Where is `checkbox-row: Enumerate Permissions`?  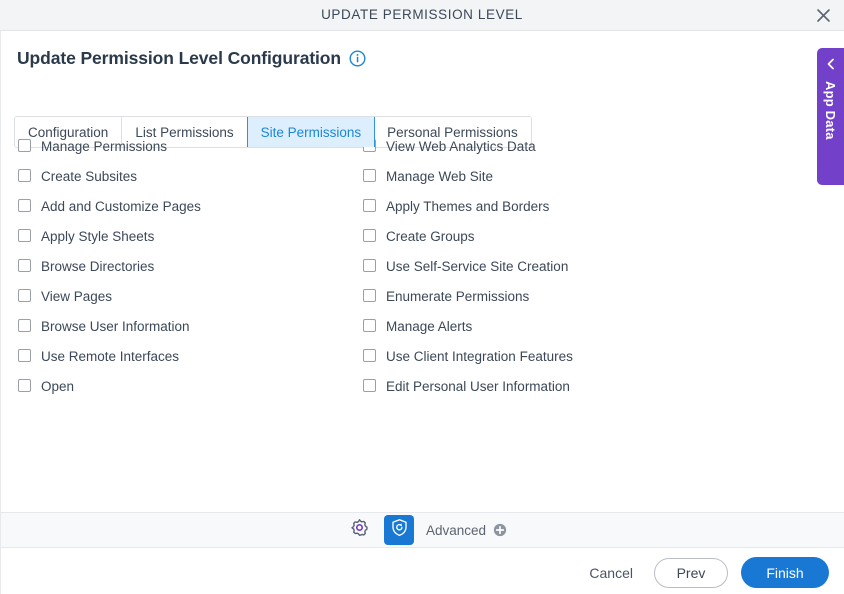 checkbox-row: Enumerate Permissions is located at coordinates (468, 296).